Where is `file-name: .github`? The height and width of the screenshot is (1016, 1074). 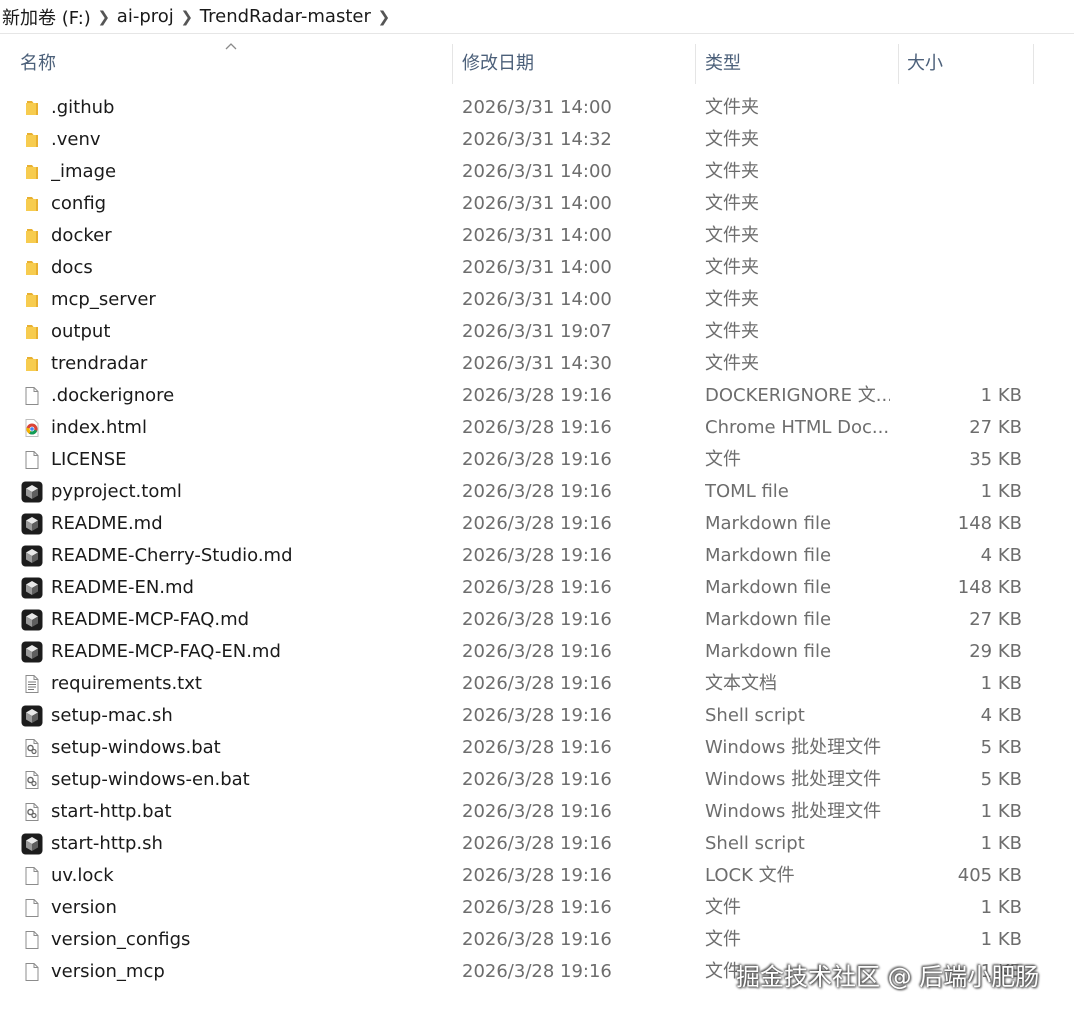
file-name: .github is located at coordinates (83, 107).